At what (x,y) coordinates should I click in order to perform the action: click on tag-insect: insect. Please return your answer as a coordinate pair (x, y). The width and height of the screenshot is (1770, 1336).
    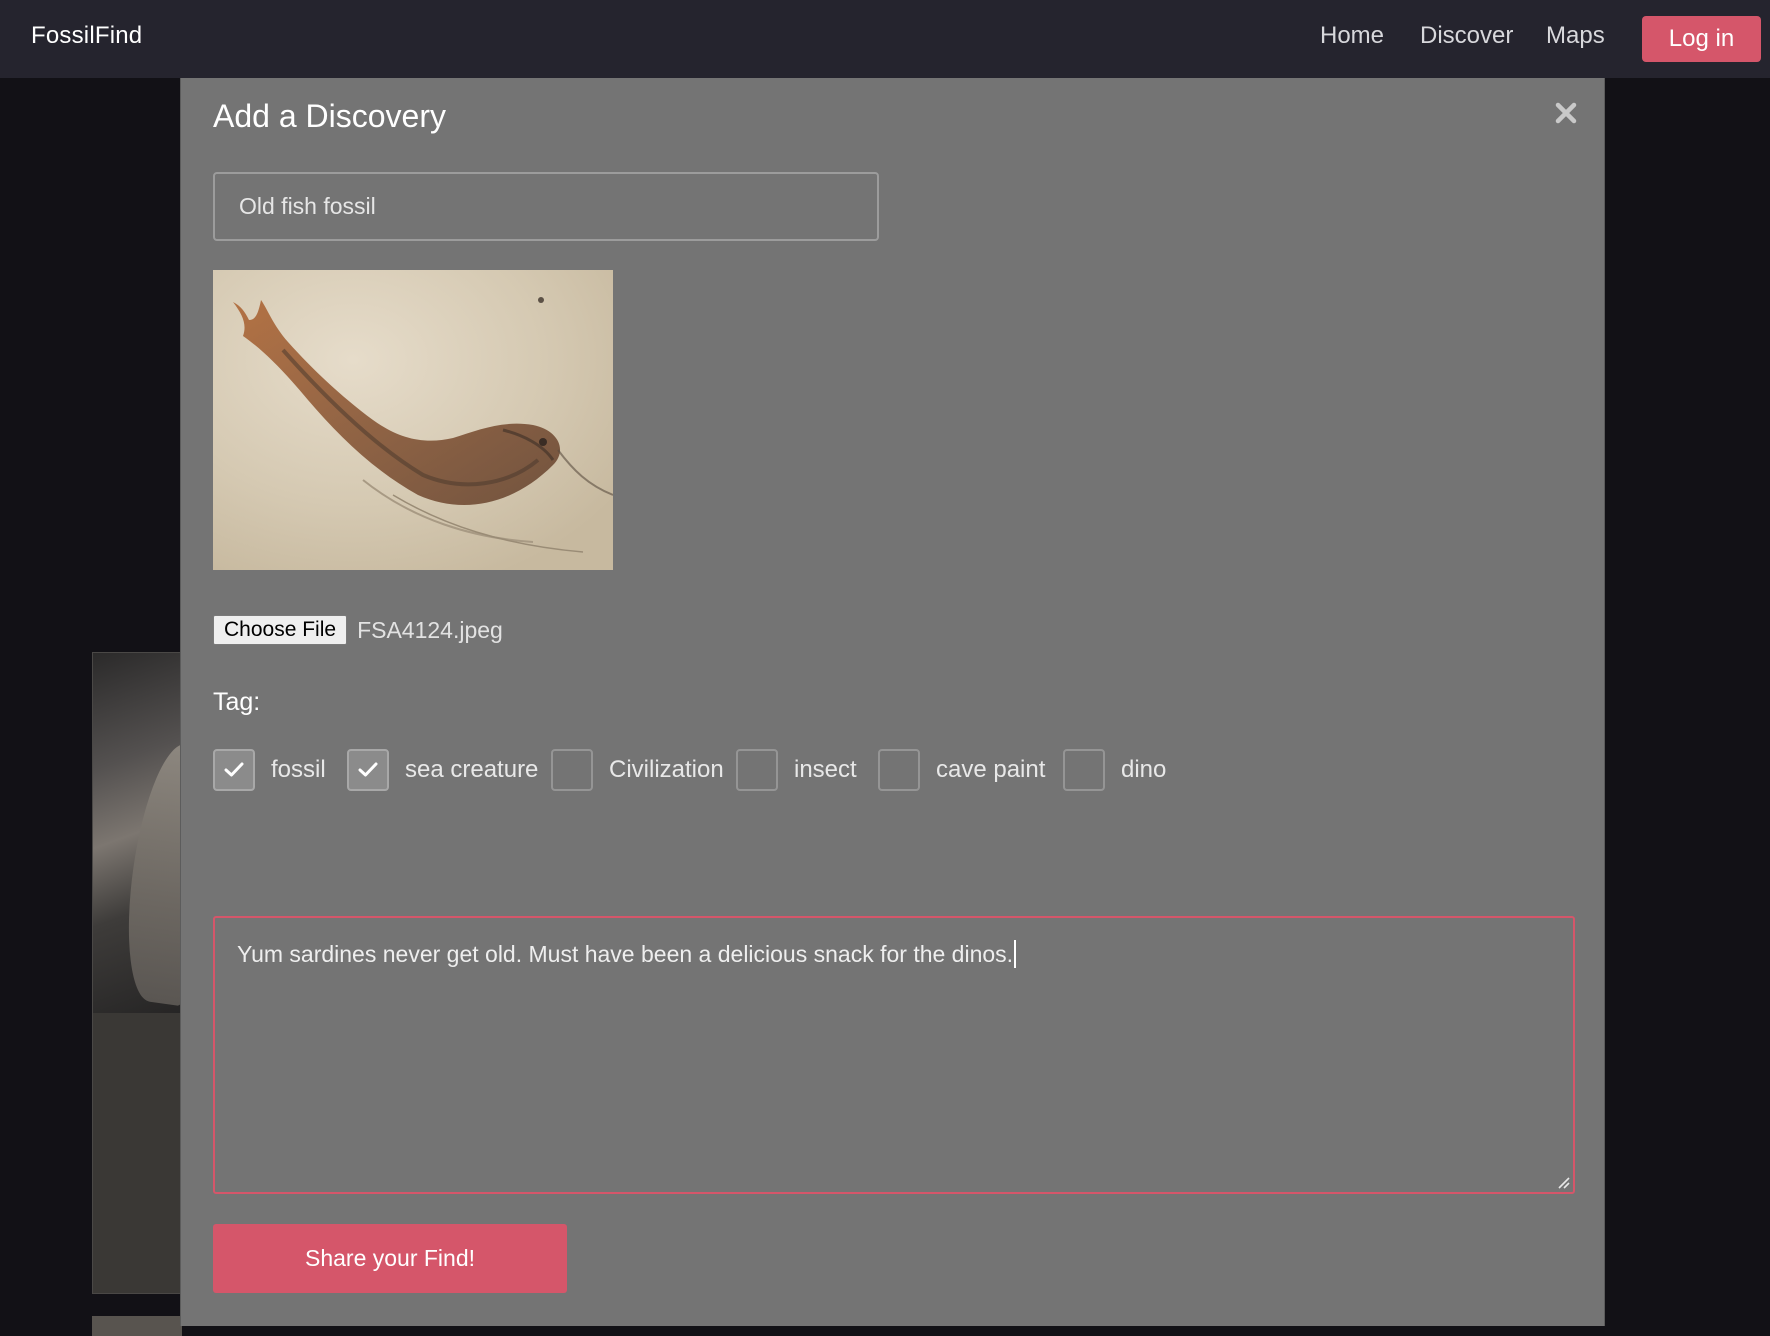
    Looking at the image, I should click on (796, 770).